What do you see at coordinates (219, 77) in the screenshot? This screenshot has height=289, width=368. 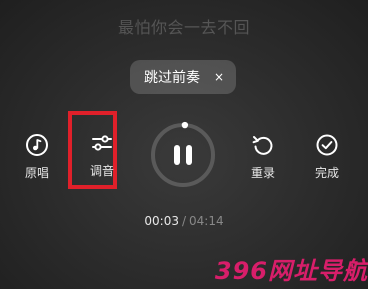 I see `close-icon: ×` at bounding box center [219, 77].